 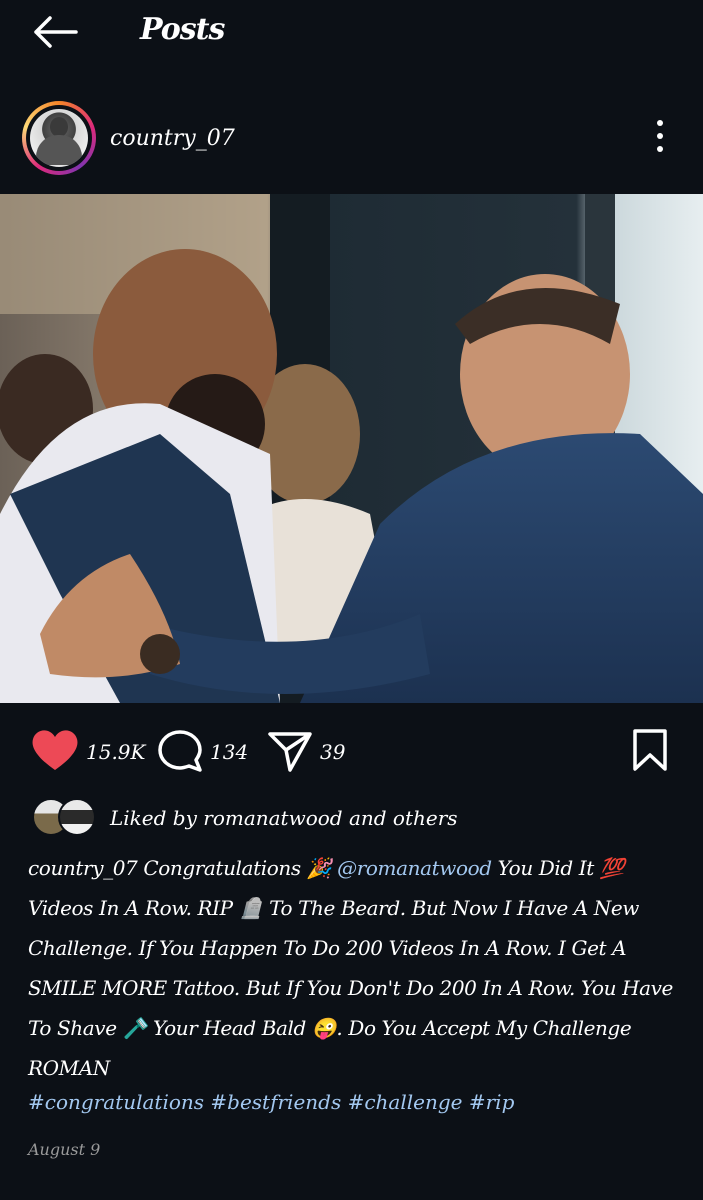 I want to click on avatar, so click(x=59, y=138).